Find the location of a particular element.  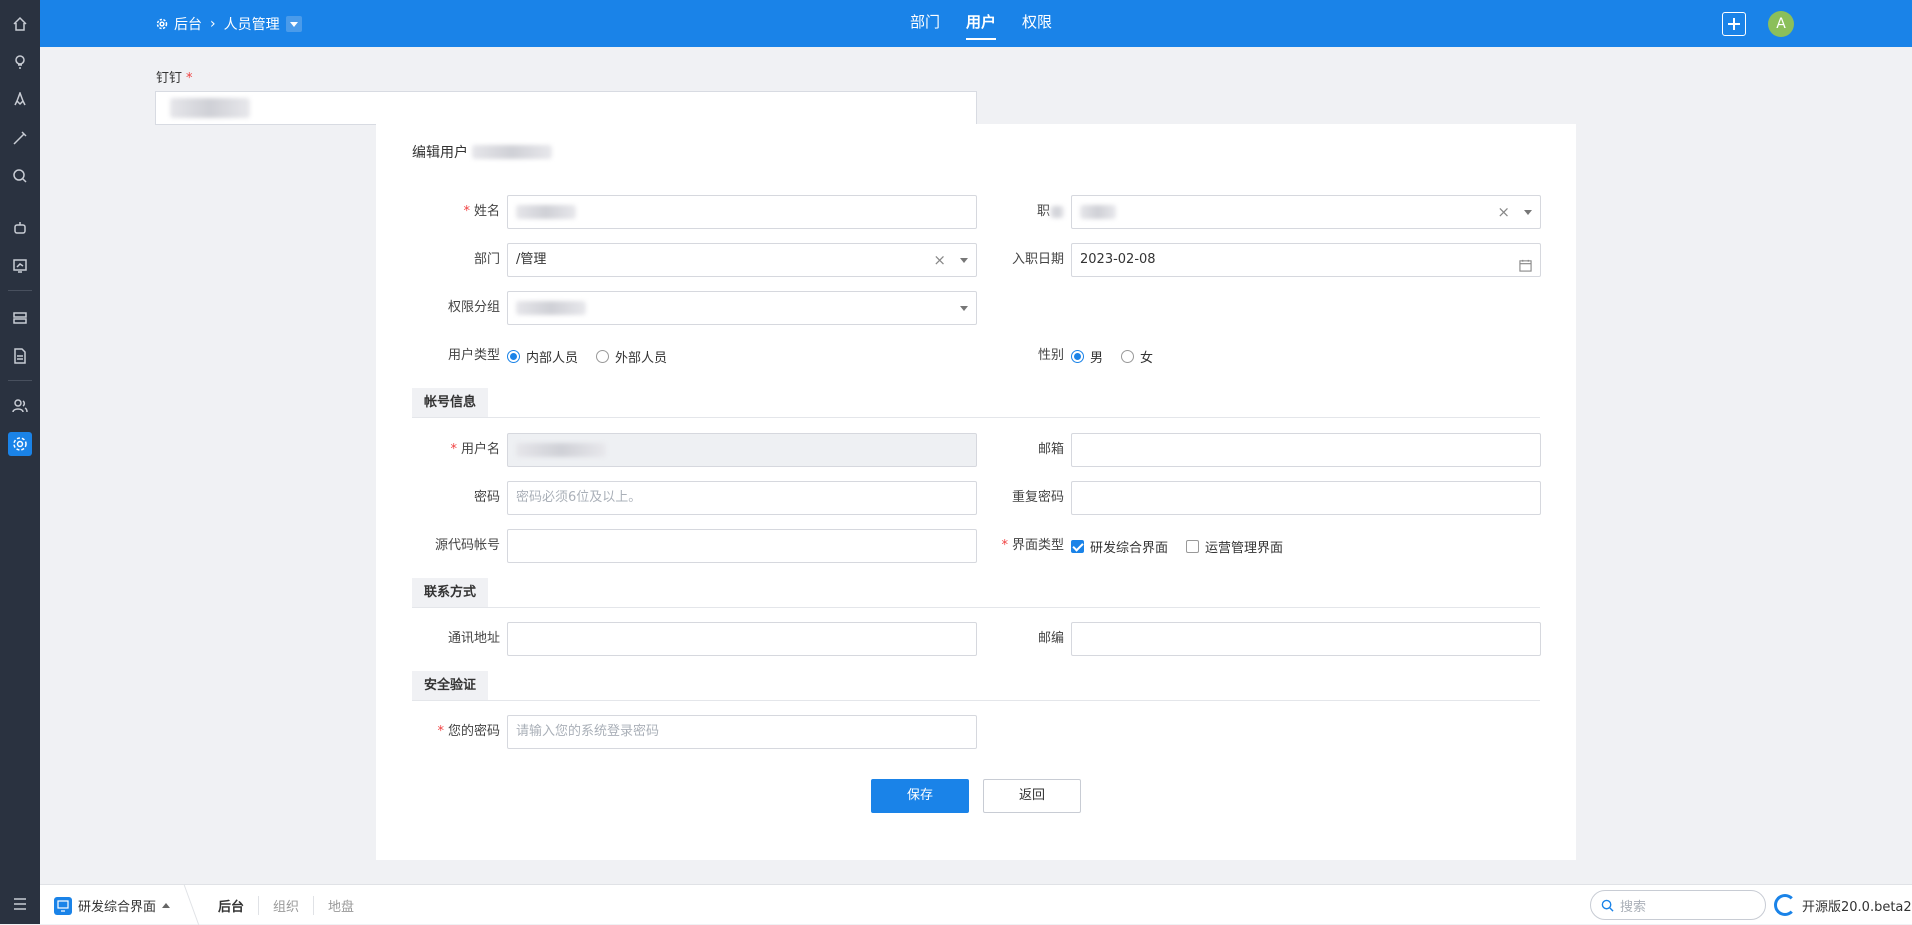

tab-org: 组织 is located at coordinates (287, 905).